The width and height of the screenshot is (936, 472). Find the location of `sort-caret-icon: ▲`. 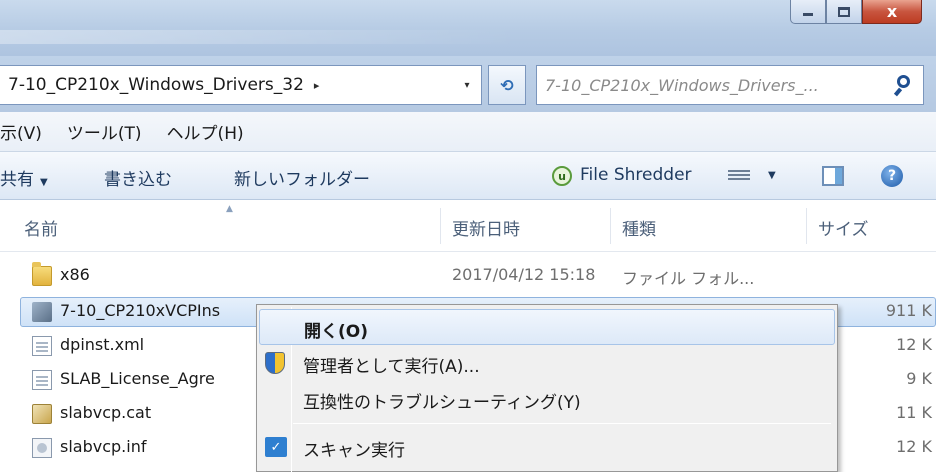

sort-caret-icon: ▲ is located at coordinates (229, 209).